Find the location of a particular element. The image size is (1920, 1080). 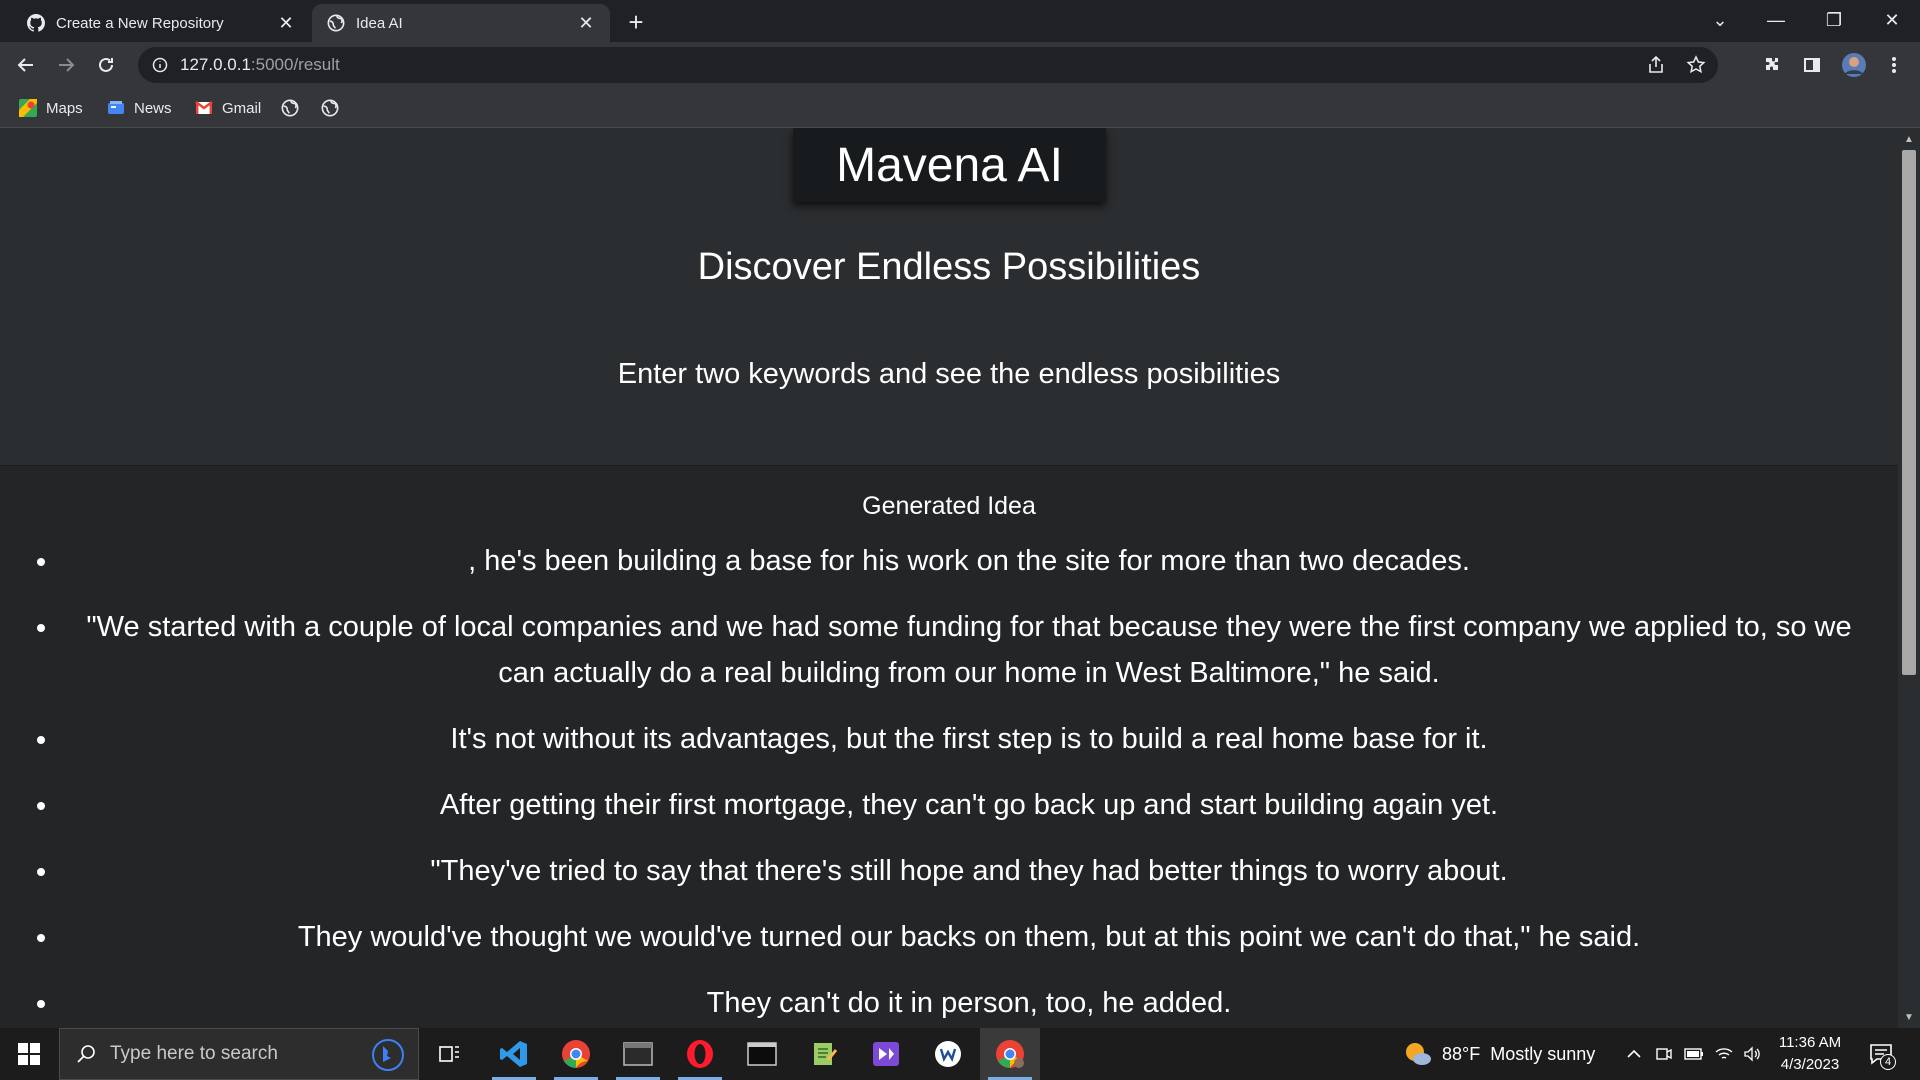

browser-toolbar: 127.0.0.1:5000/result is located at coordinates (960, 65).